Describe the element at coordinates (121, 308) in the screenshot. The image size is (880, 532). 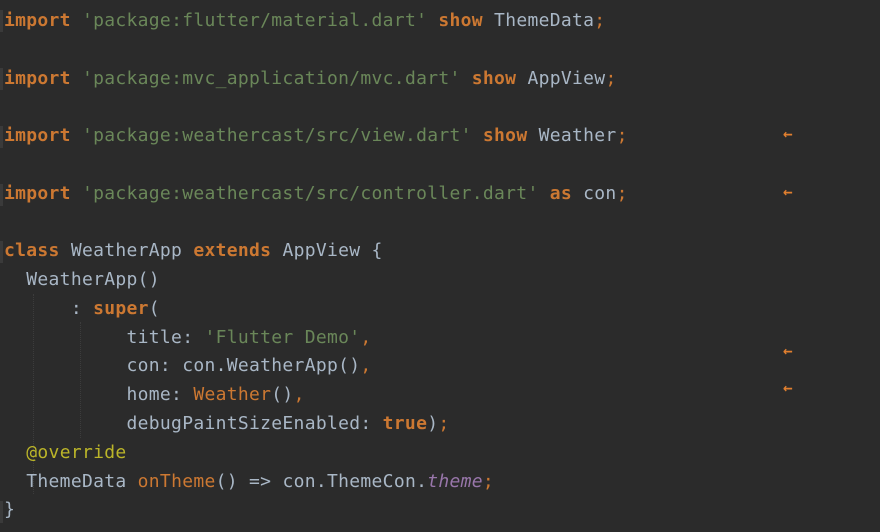
I see `code-token: super` at that location.